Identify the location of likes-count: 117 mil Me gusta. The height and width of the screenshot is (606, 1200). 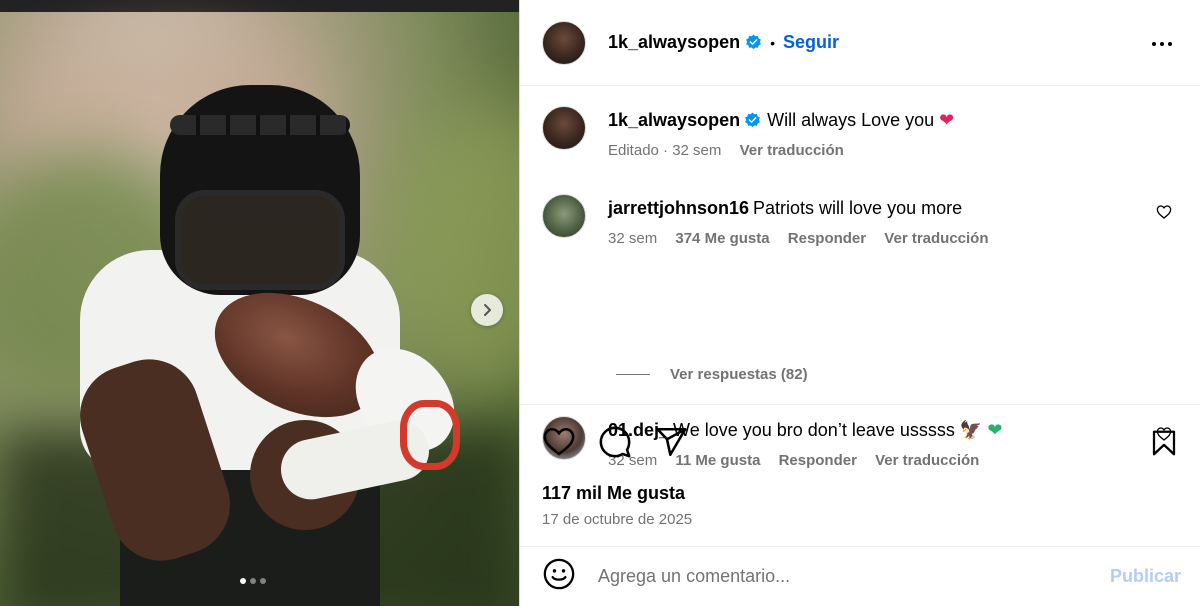
(613, 493).